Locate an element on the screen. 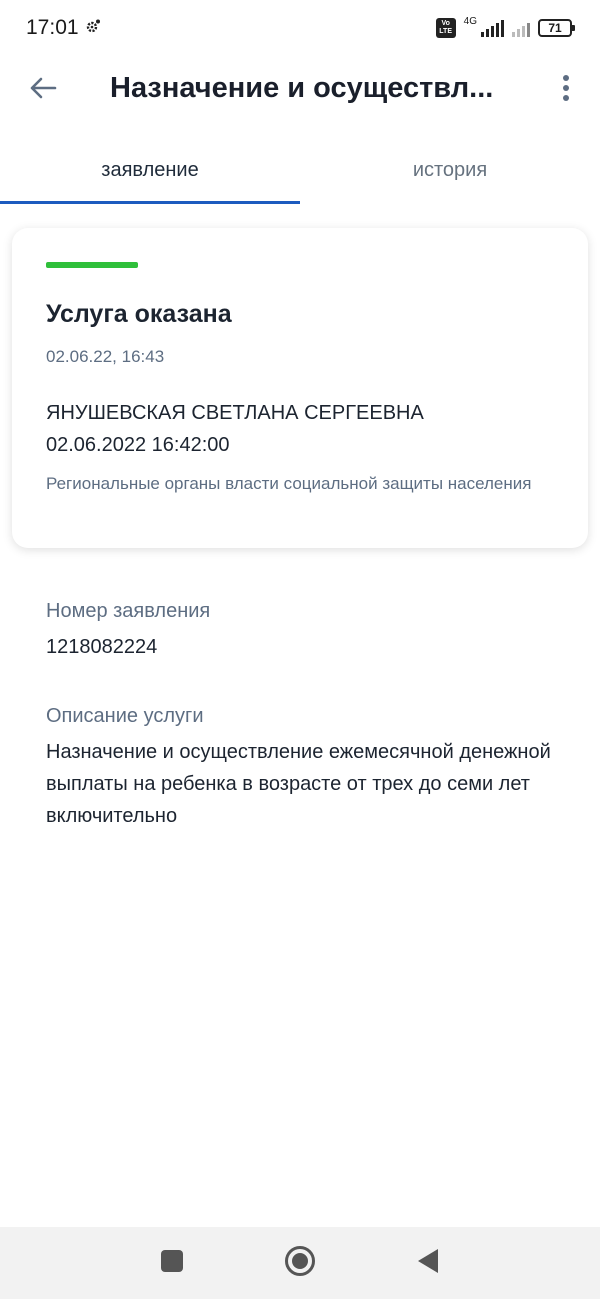 This screenshot has width=600, height=1299. back-button is located at coordinates (43, 88).